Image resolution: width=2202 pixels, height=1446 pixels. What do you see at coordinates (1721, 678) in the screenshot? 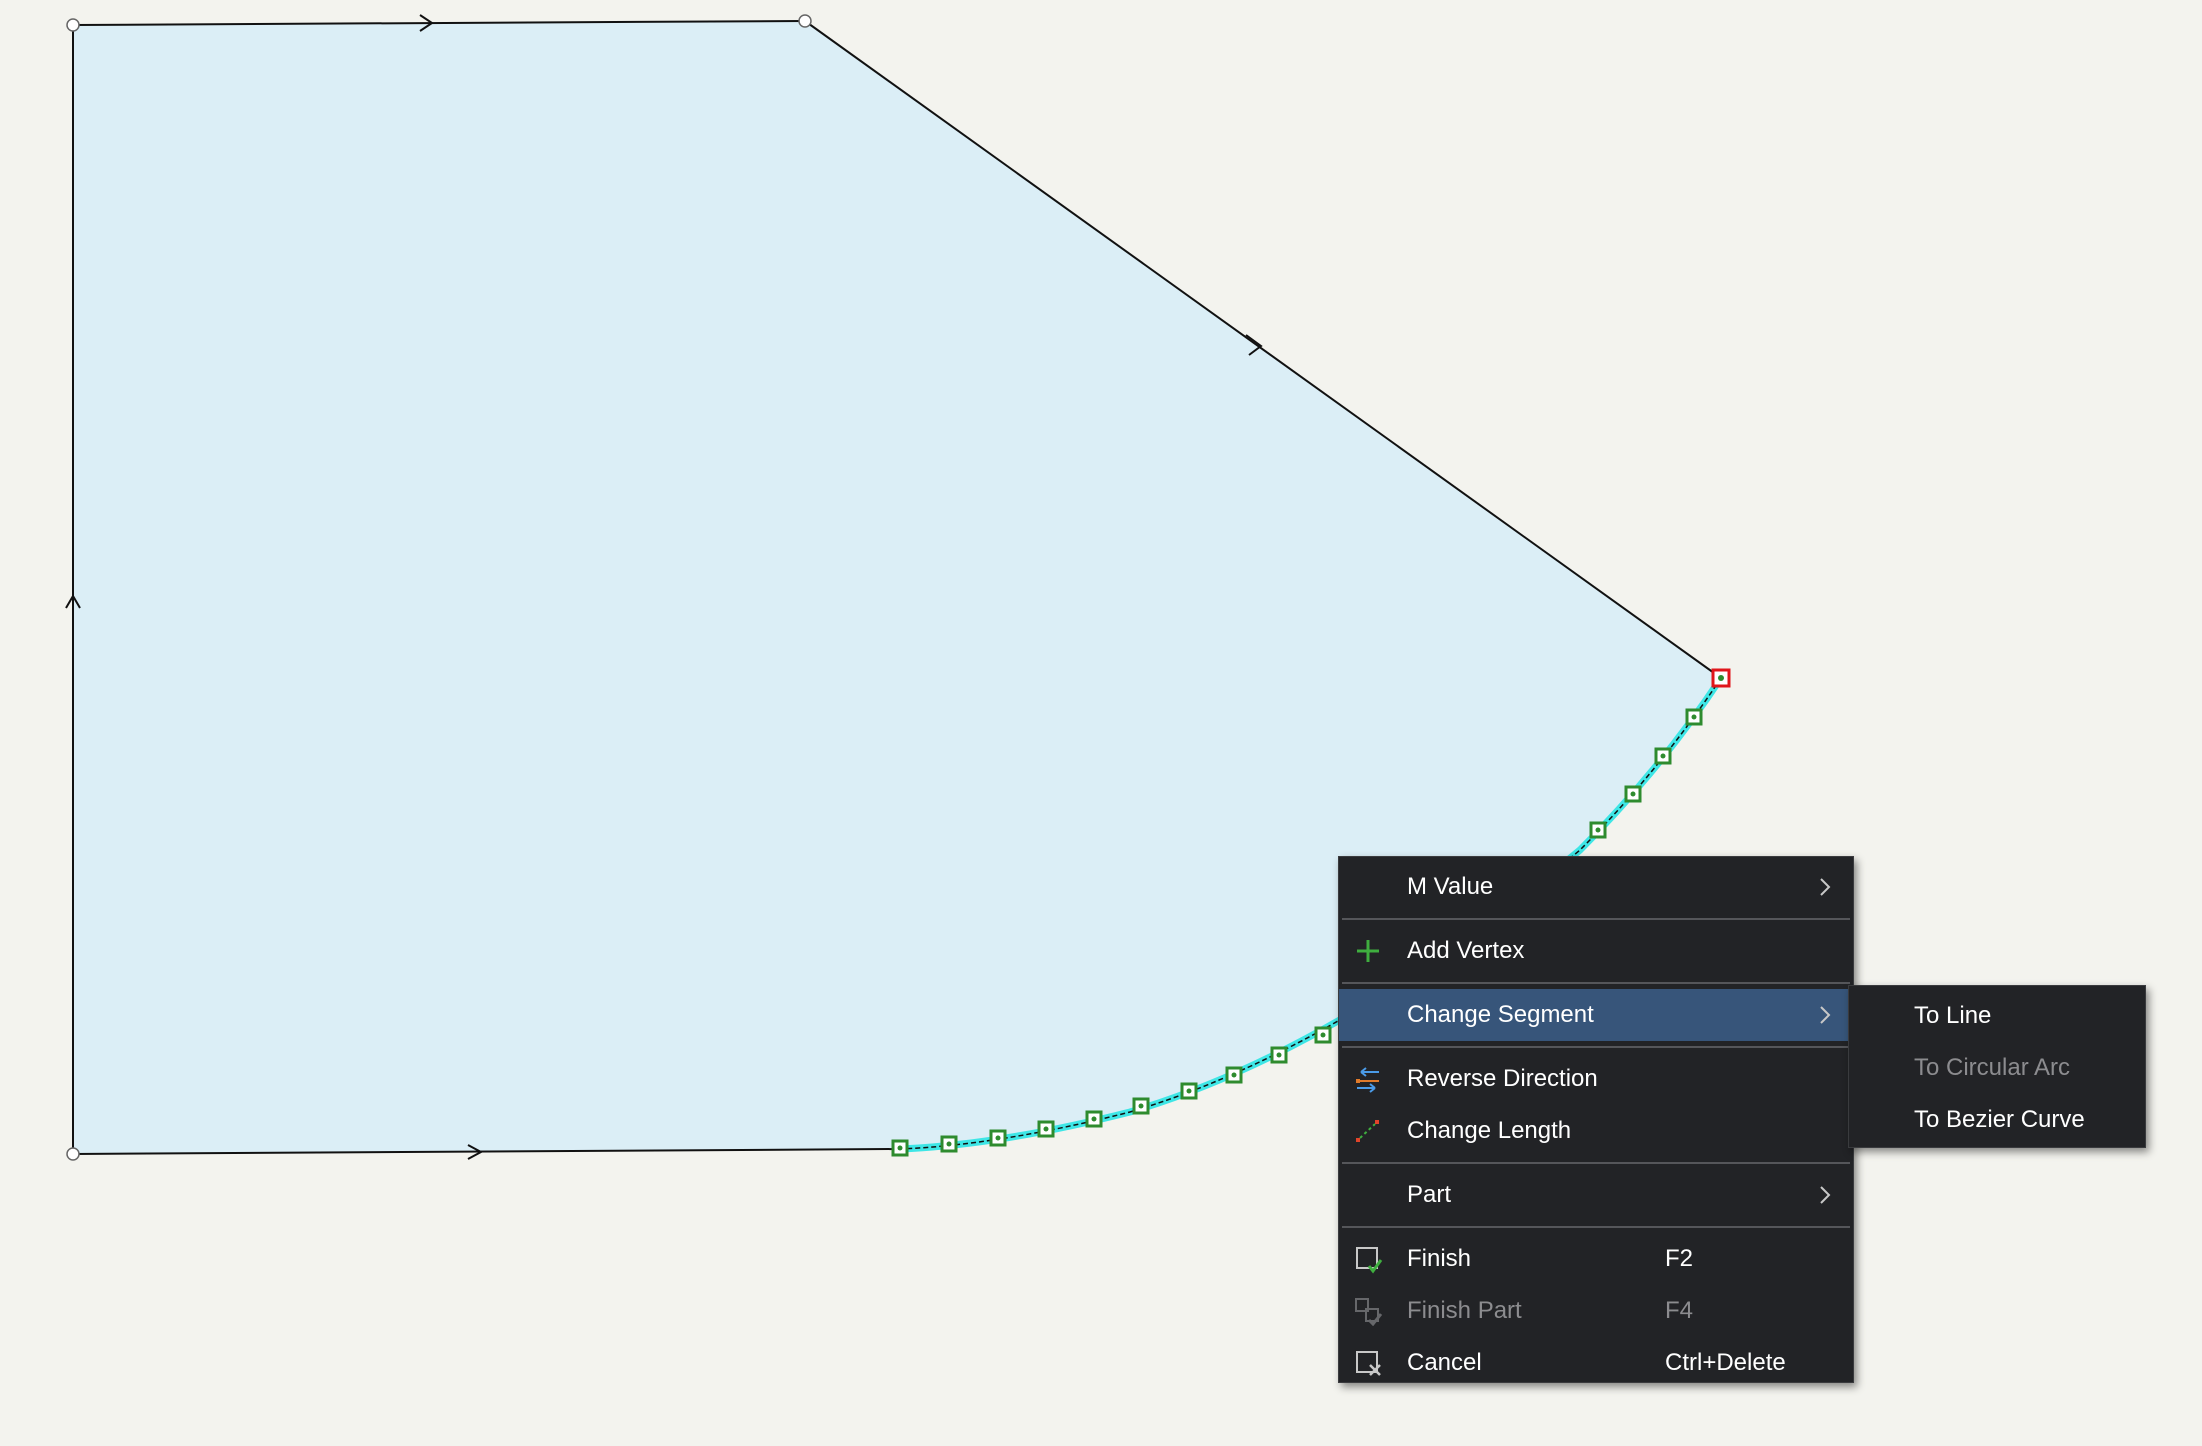
I see `selected-vertex` at bounding box center [1721, 678].